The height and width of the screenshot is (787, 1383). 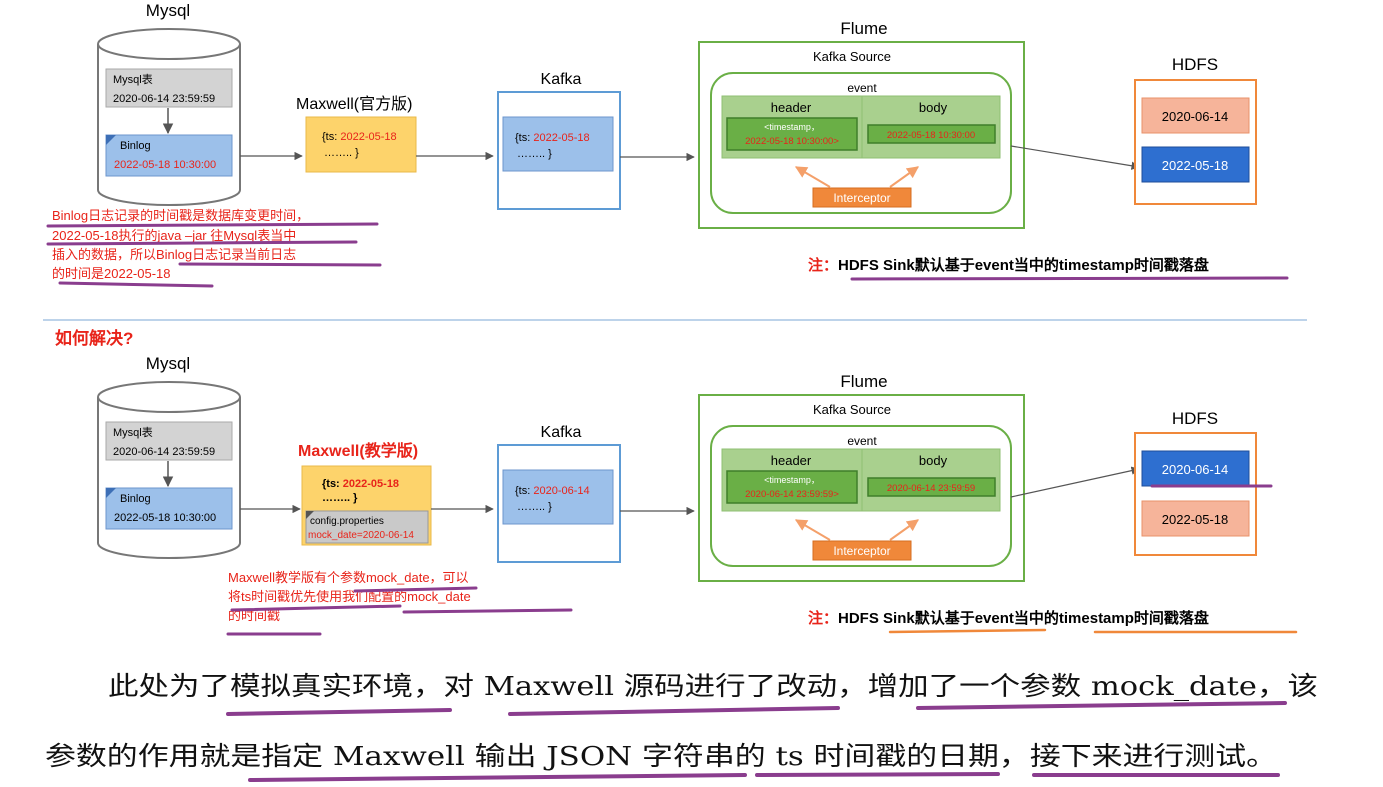 I want to click on bottom-flume-title: Flume, so click(x=863, y=381).